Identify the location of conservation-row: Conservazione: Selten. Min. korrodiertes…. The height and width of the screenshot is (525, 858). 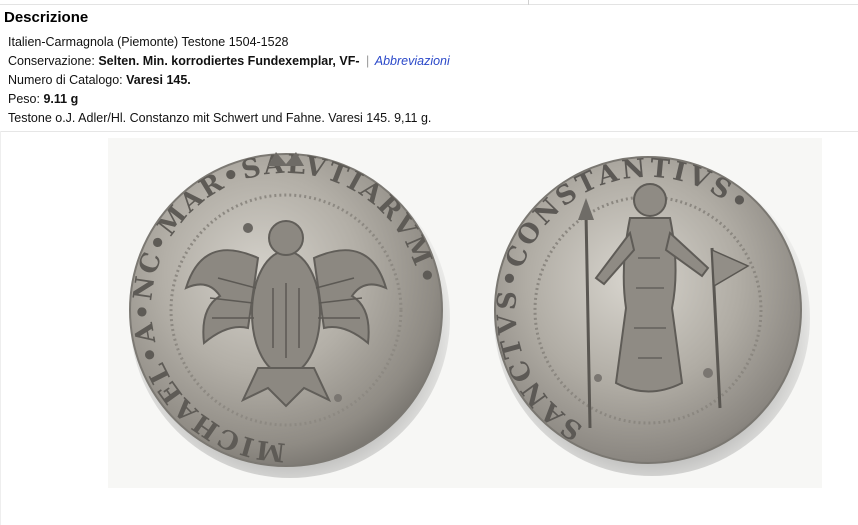
(229, 61).